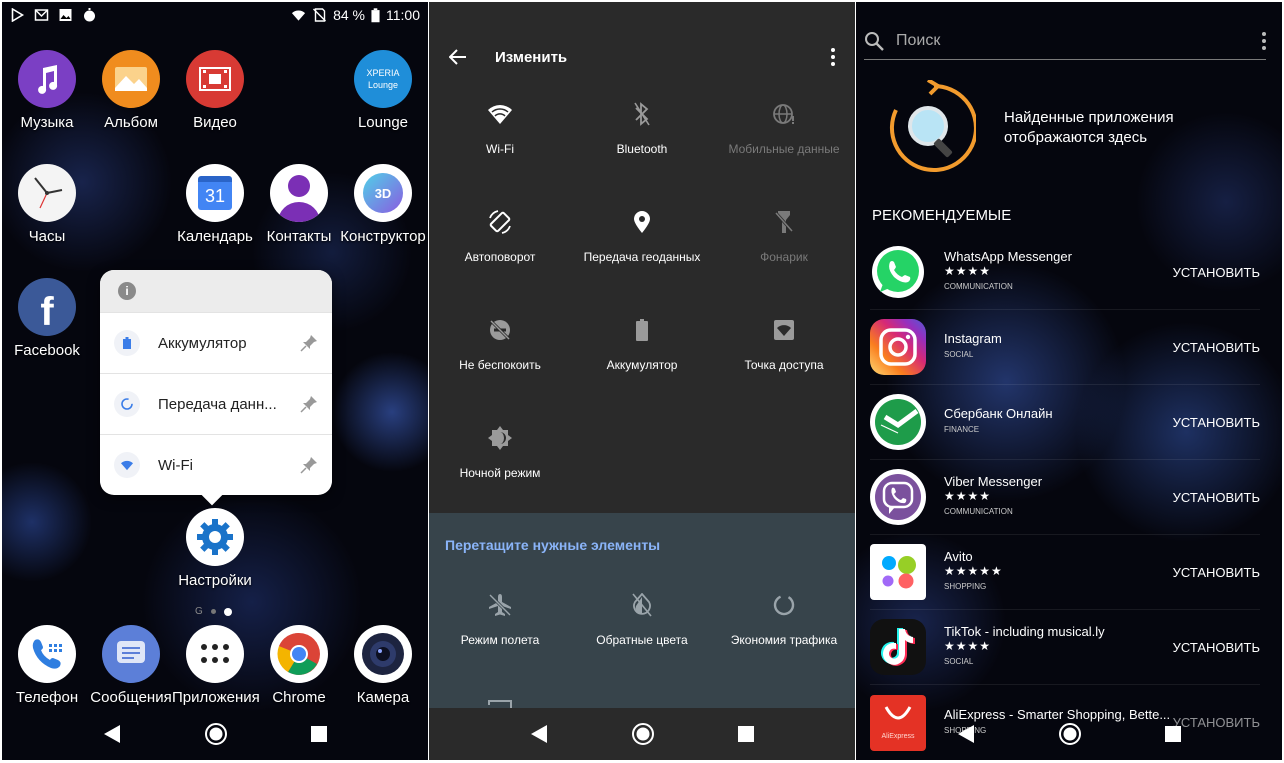  What do you see at coordinates (642, 233) in the screenshot?
I see `tile-location: Передача геоданных` at bounding box center [642, 233].